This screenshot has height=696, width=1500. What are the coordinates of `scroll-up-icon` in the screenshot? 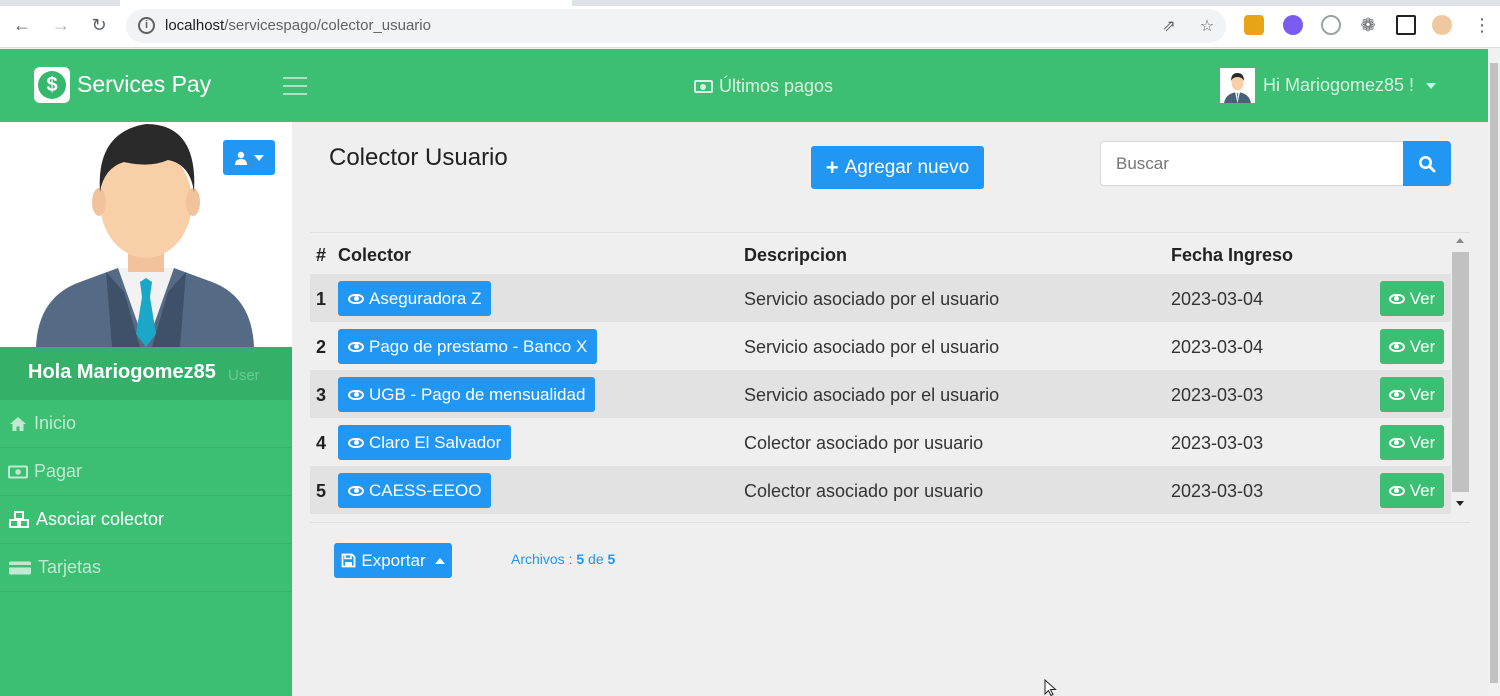 It's located at (1460, 240).